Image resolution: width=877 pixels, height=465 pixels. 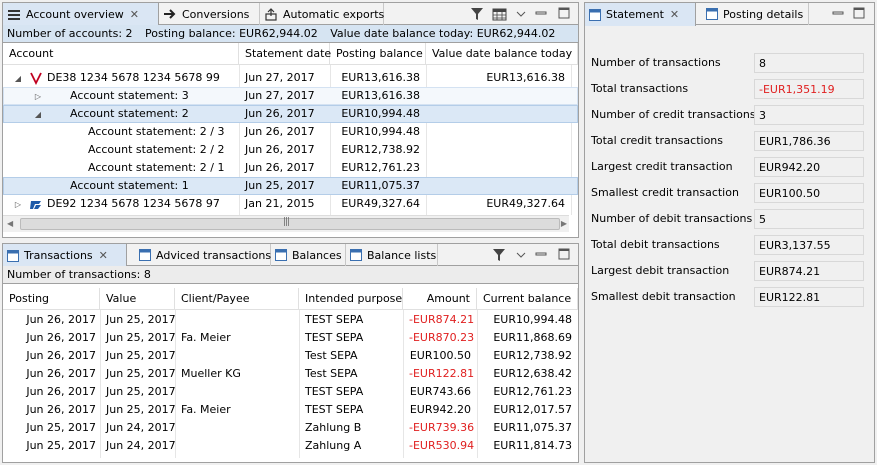 I want to click on tab-automatic-exports: Automatic exports, so click(x=322, y=14).